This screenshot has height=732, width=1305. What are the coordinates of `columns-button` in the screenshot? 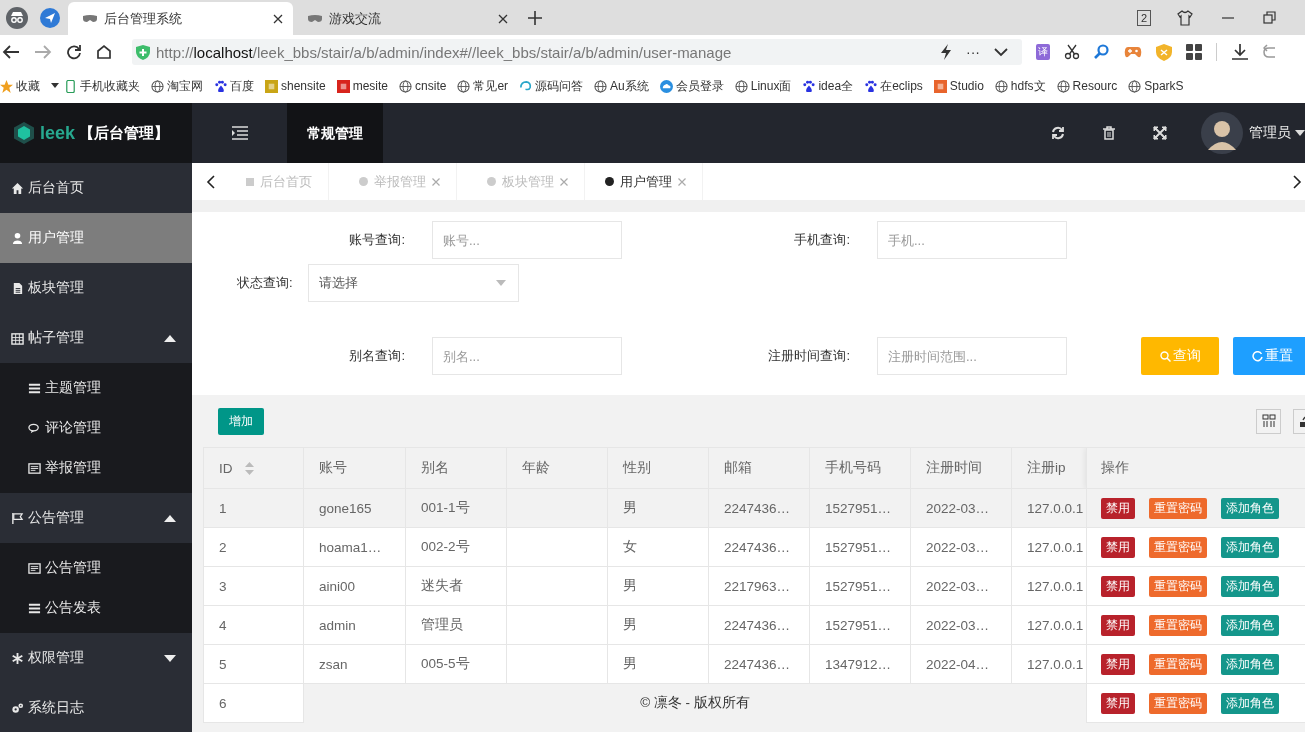 It's located at (1268, 421).